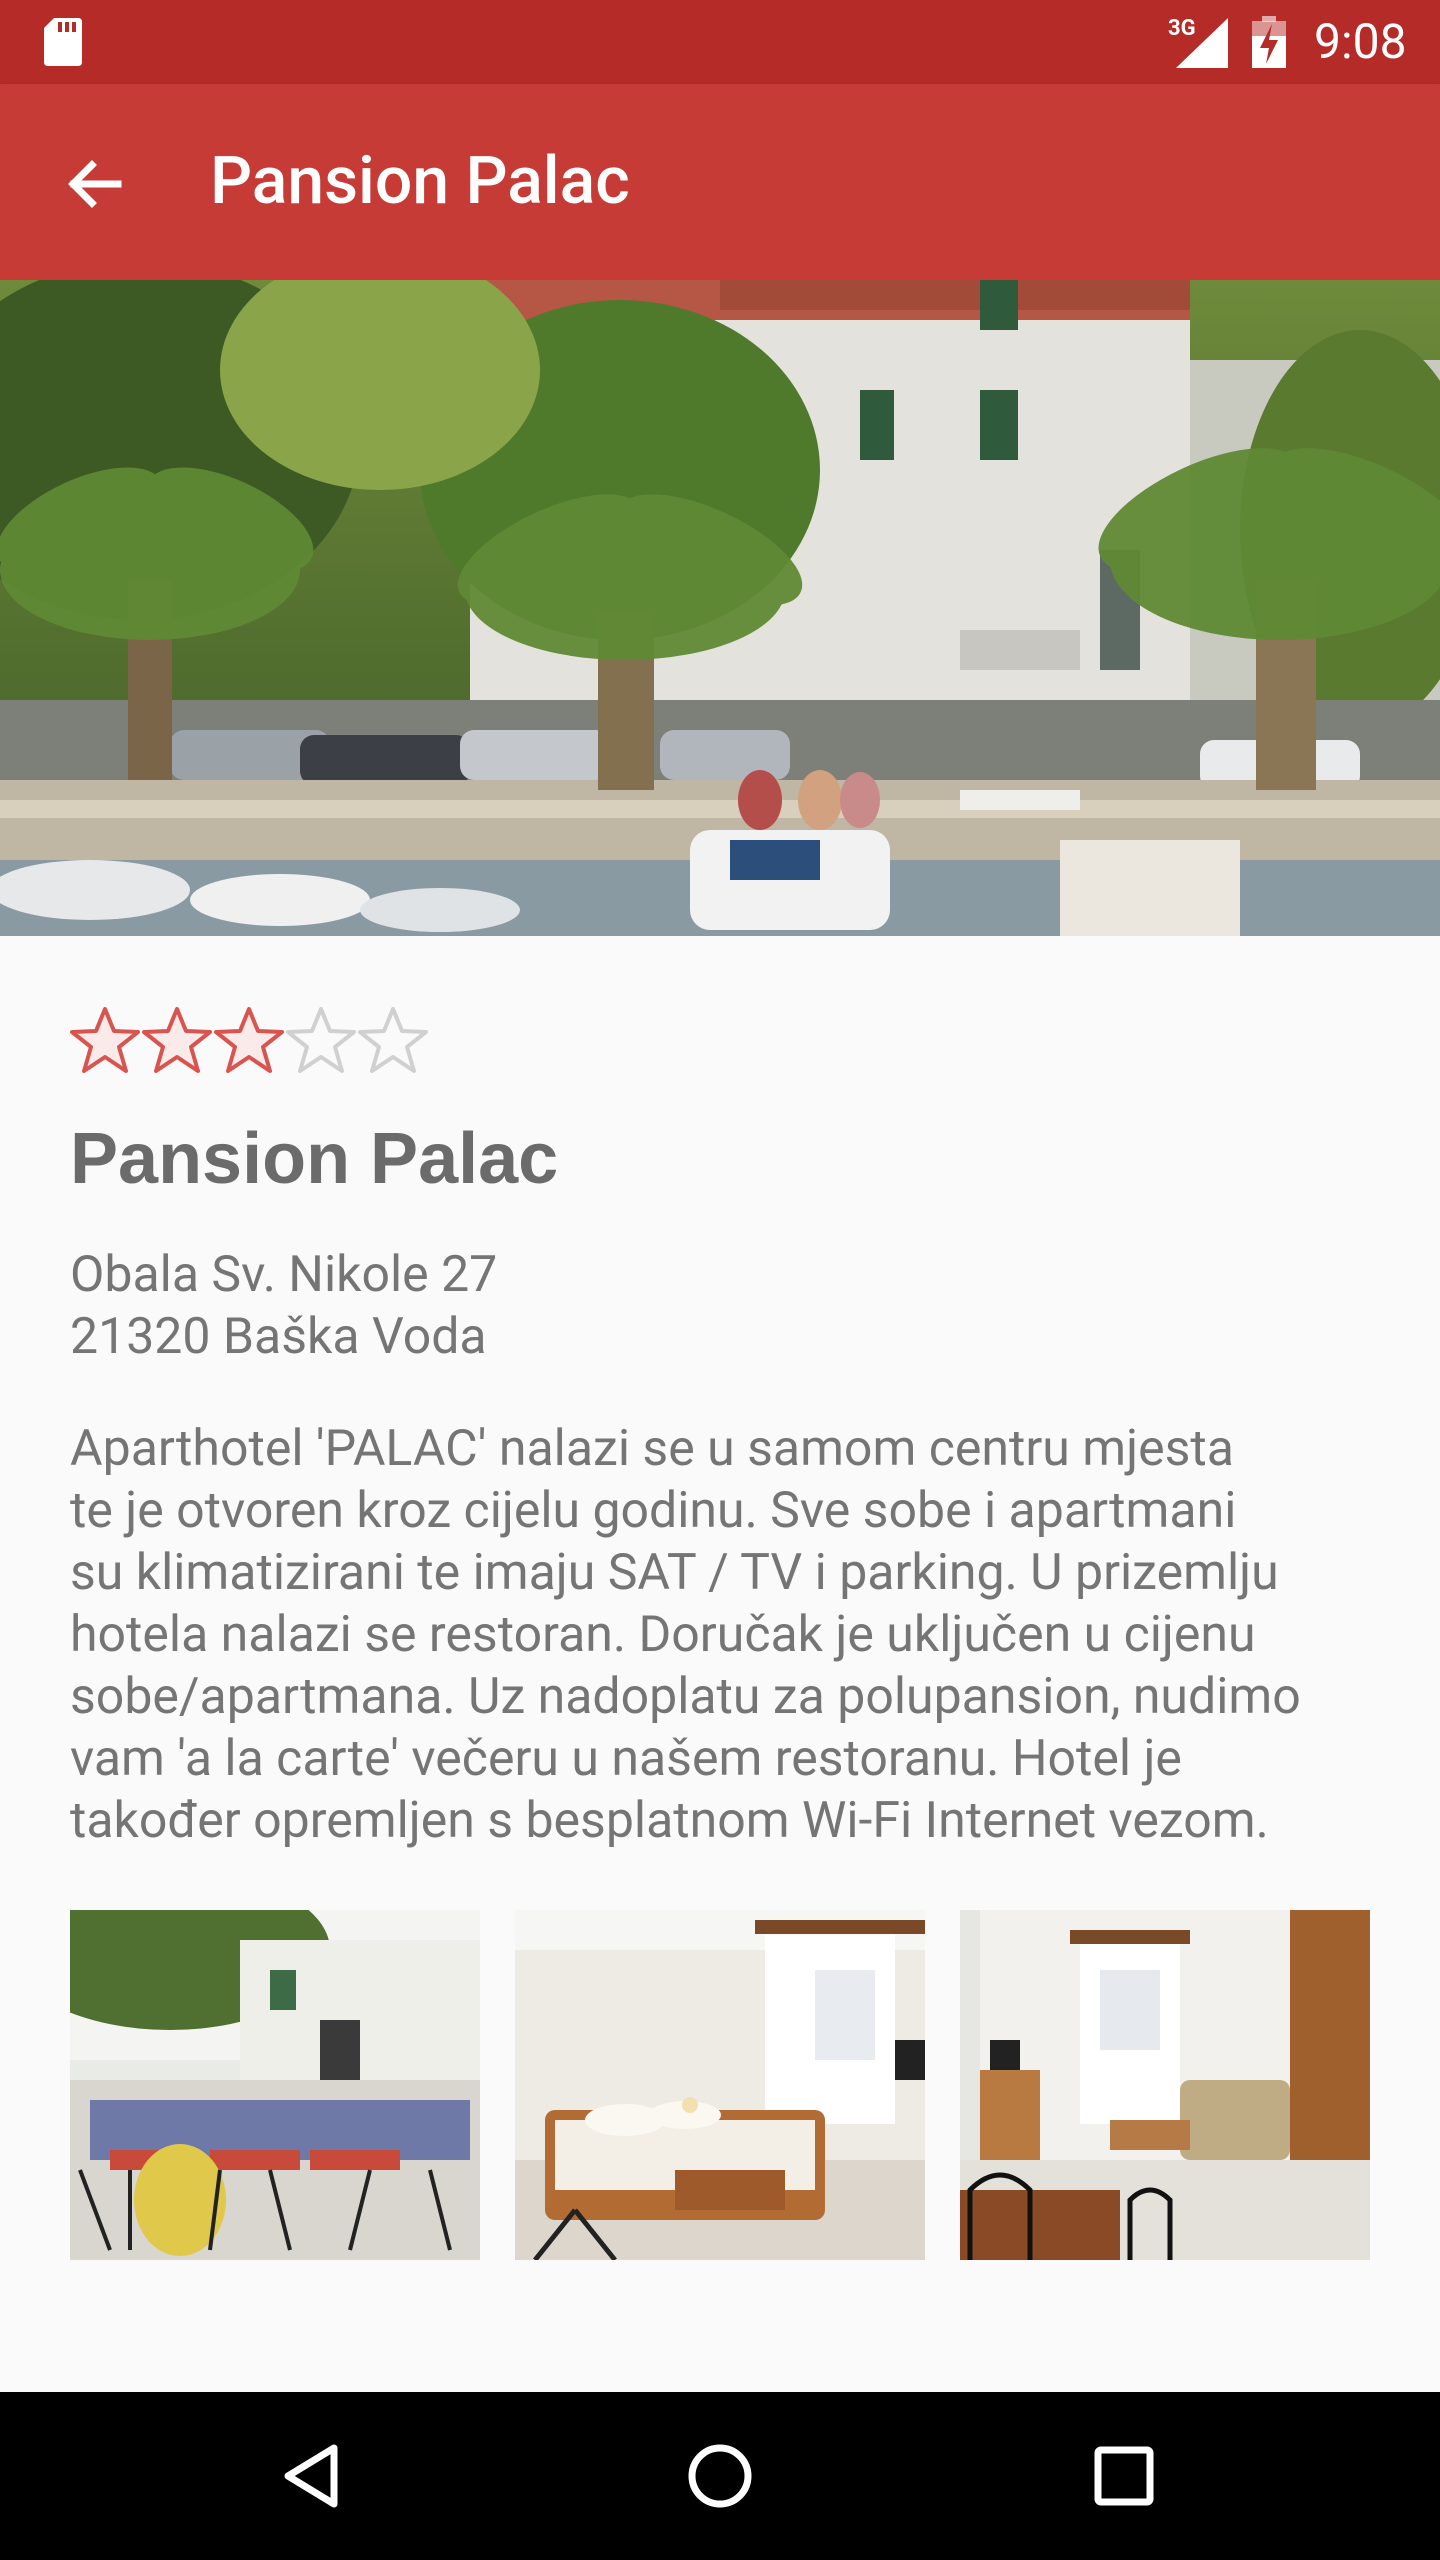 This screenshot has height=2560, width=1440. I want to click on system-nav-bar, so click(720, 2476).